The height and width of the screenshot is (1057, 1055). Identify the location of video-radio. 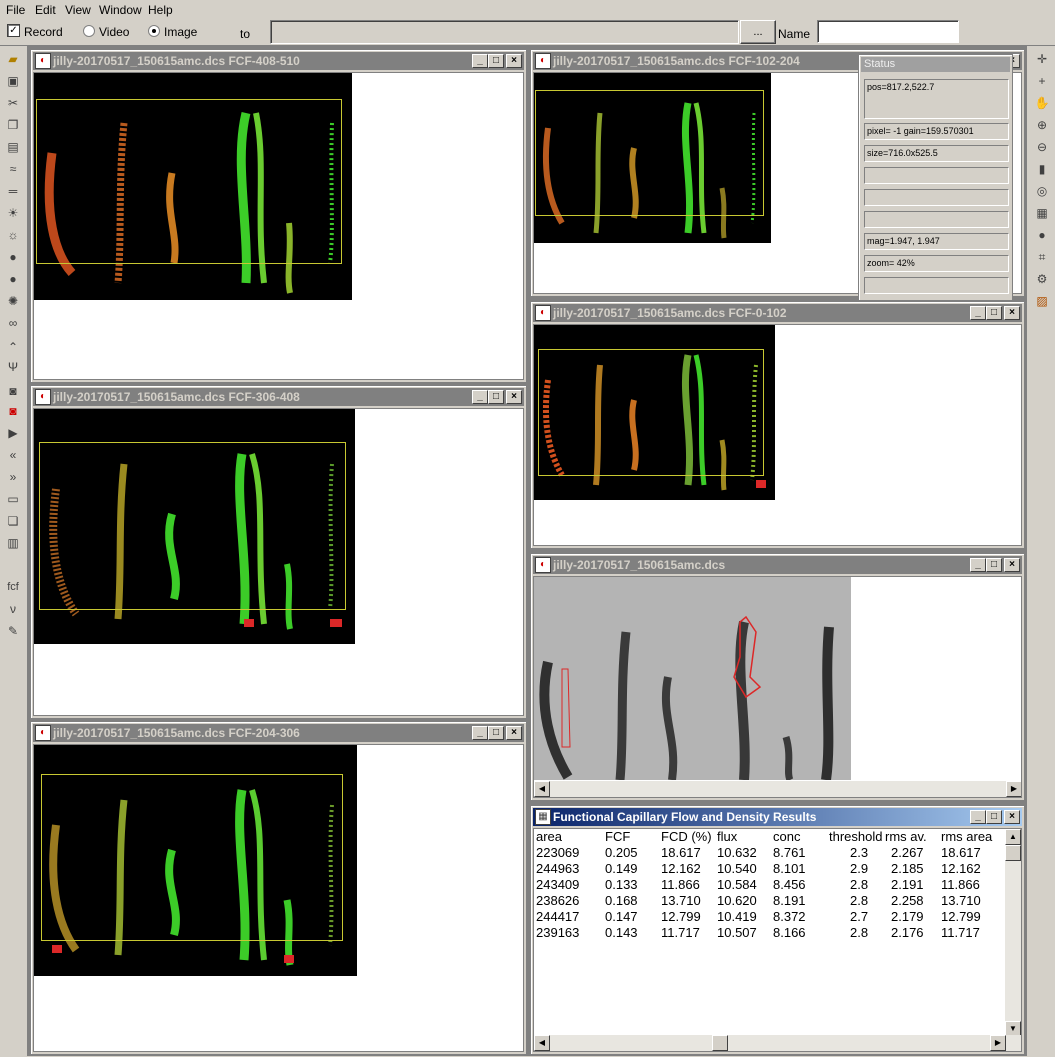
(89, 31).